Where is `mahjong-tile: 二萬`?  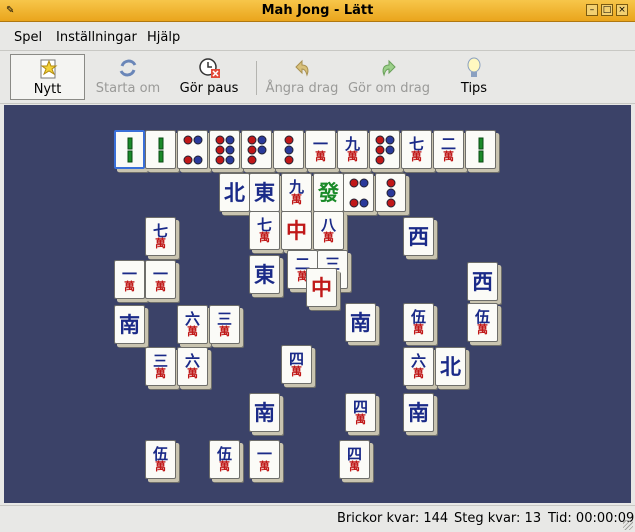 mahjong-tile: 二萬 is located at coordinates (448, 149).